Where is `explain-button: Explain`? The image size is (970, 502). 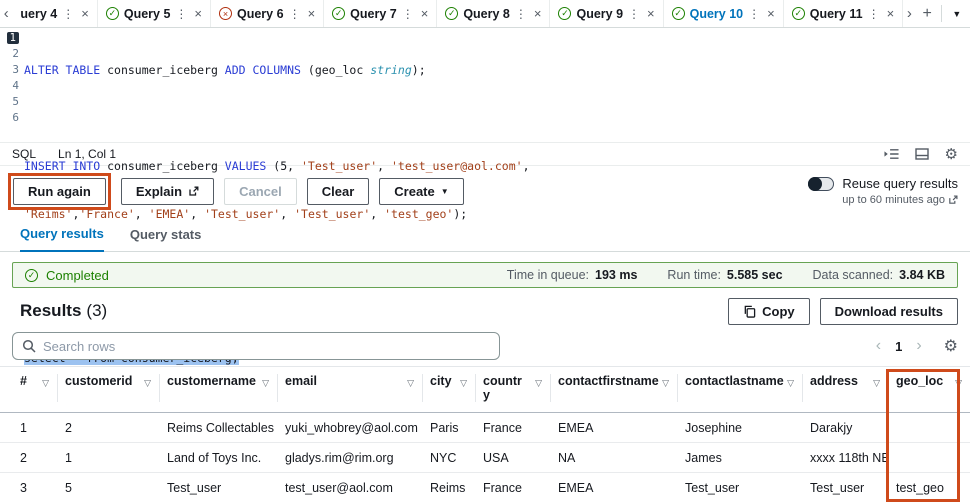 explain-button: Explain is located at coordinates (167, 191).